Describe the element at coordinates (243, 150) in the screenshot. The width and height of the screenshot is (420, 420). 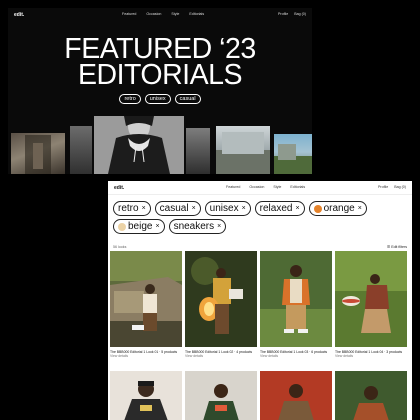
I see `editorial-image-building` at that location.